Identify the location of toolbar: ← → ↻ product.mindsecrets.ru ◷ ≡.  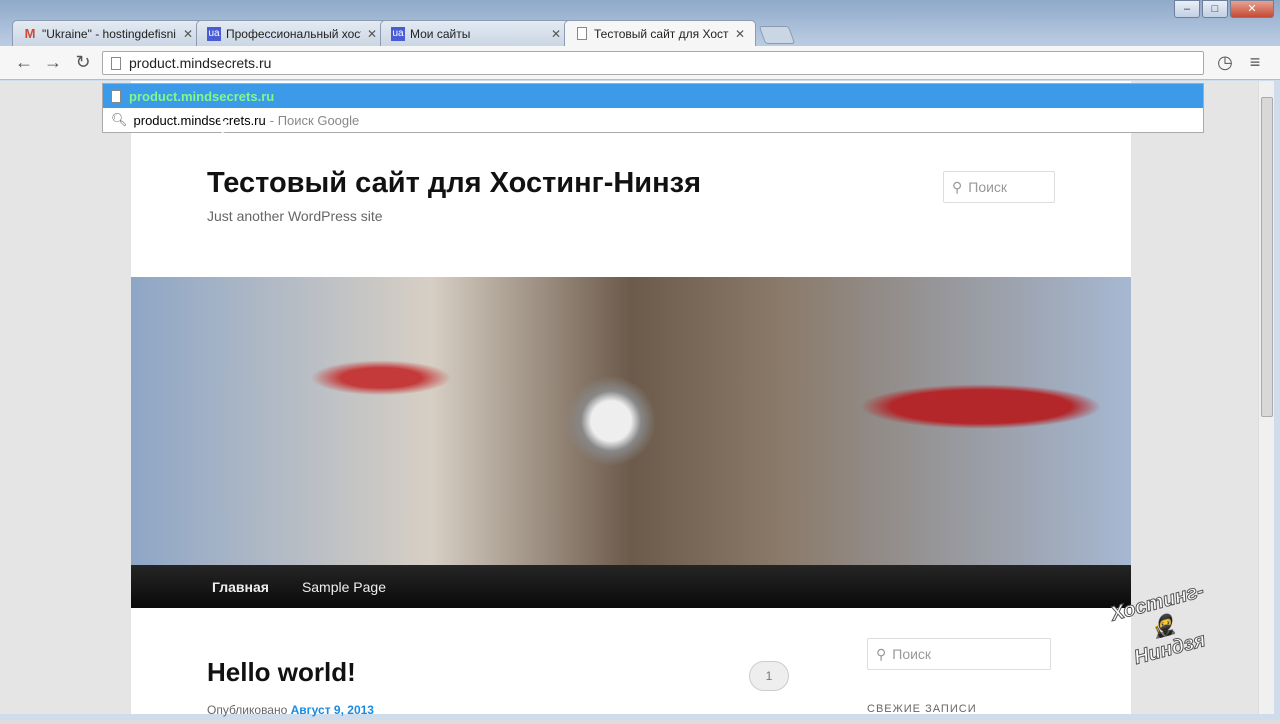
(640, 63).